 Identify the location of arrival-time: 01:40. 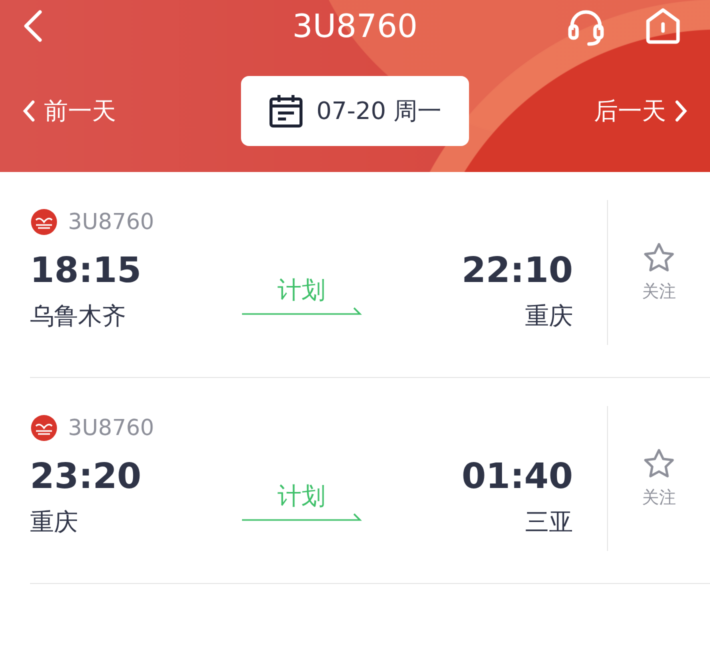
(517, 477).